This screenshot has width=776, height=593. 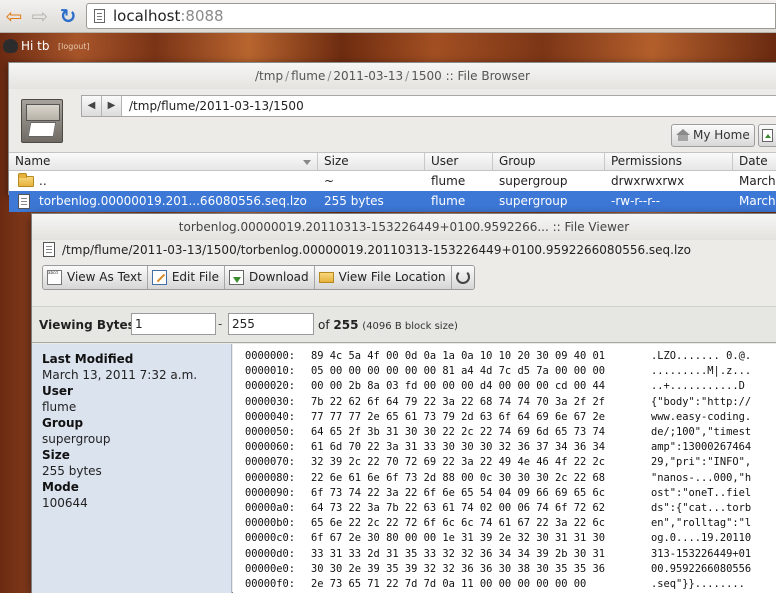 What do you see at coordinates (95, 277) in the screenshot?
I see `view-as-text-button: abcd View As Text` at bounding box center [95, 277].